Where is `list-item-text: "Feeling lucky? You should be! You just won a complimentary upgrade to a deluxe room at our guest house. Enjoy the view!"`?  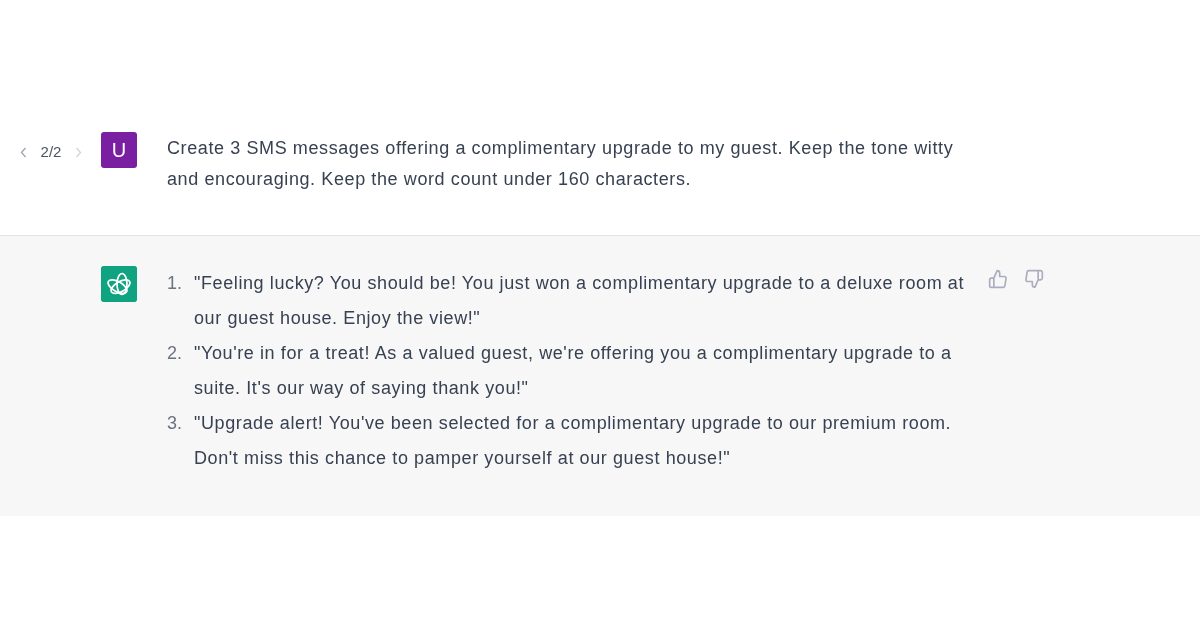 list-item-text: "Feeling lucky? You should be! You just won a complimentary upgrade to a deluxe room at our guest house. Enjoy the view!" is located at coordinates (580, 301).